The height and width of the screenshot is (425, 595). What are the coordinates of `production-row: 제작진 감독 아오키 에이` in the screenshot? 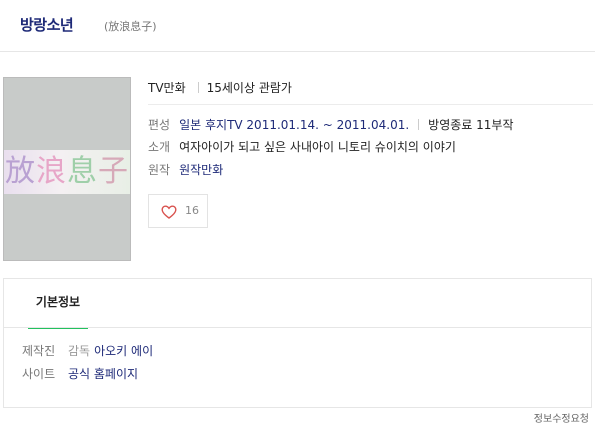 It's located at (87, 351).